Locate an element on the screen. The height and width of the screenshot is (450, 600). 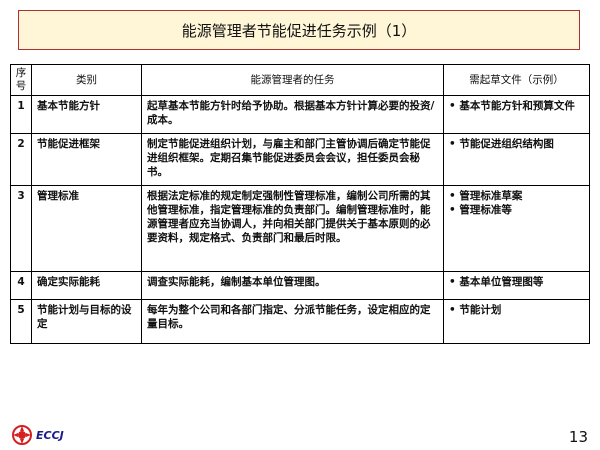
doc-item: 基本节能方针和预算文件 is located at coordinates (516, 106).